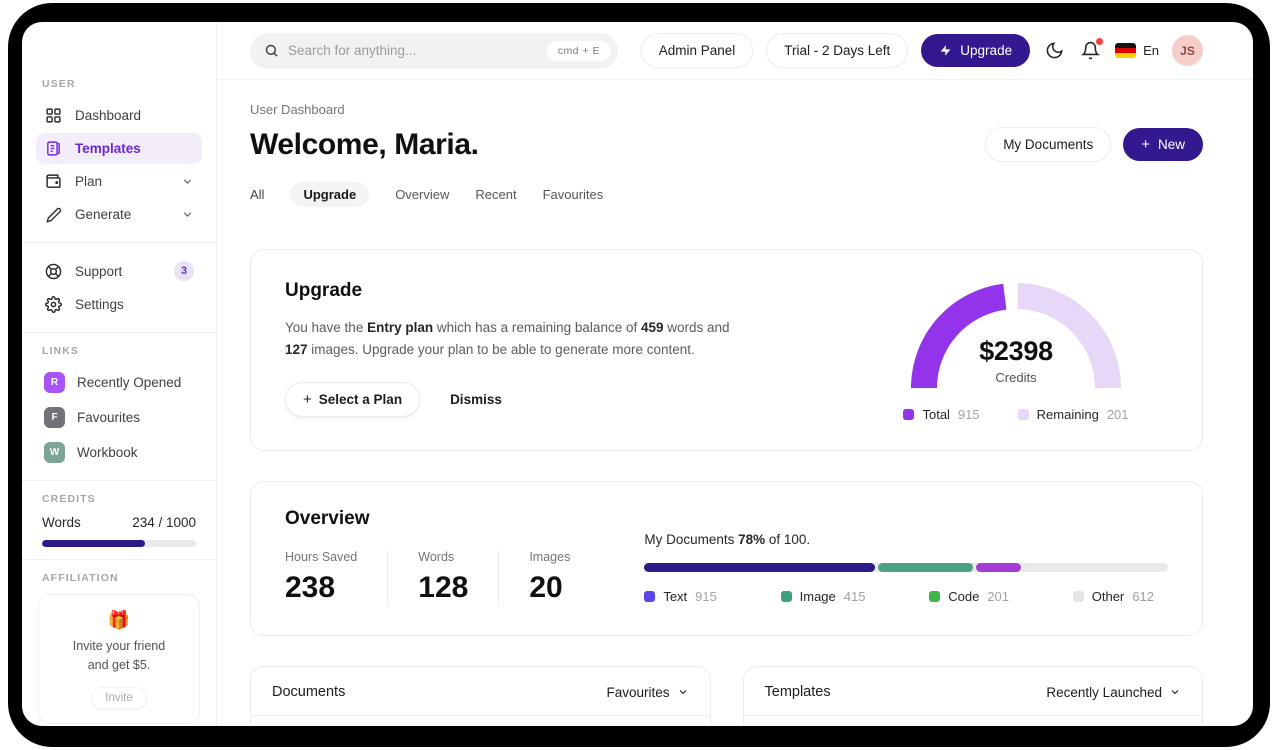 The height and width of the screenshot is (750, 1277). I want to click on tab-all: All, so click(257, 194).